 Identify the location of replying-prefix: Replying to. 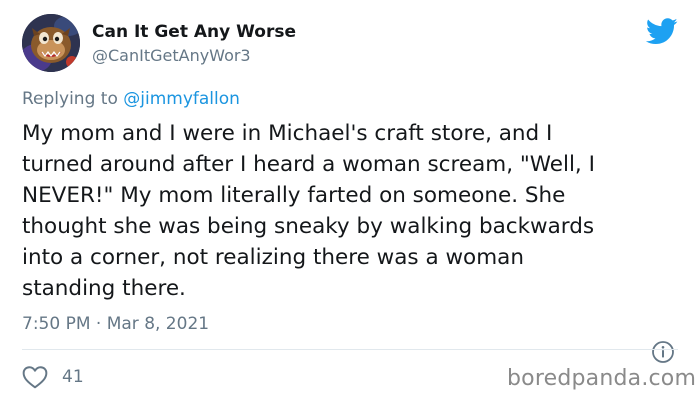
(70, 99).